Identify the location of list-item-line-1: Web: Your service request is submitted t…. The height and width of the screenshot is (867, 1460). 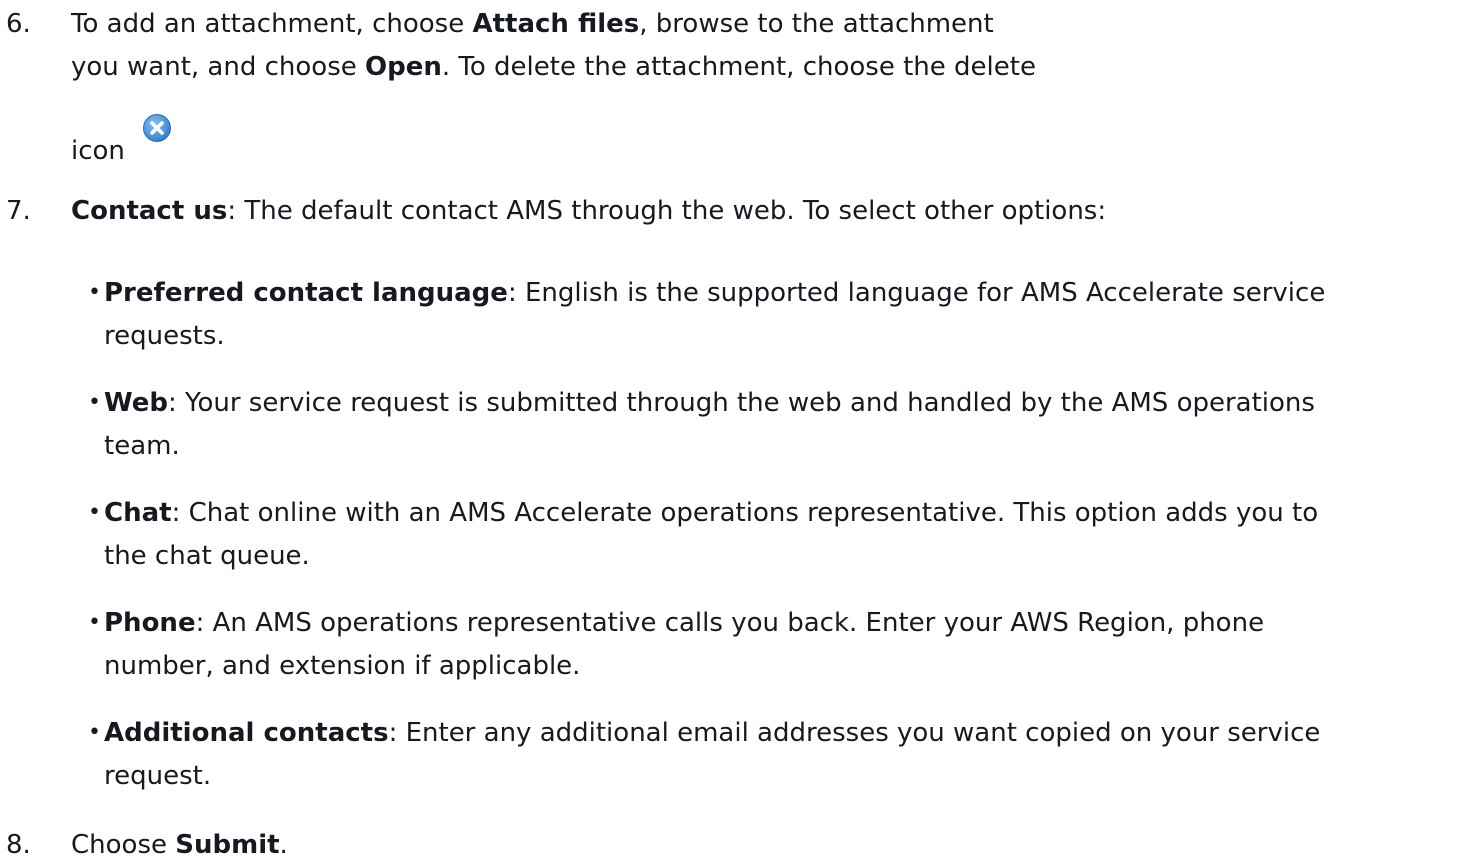
(709, 403).